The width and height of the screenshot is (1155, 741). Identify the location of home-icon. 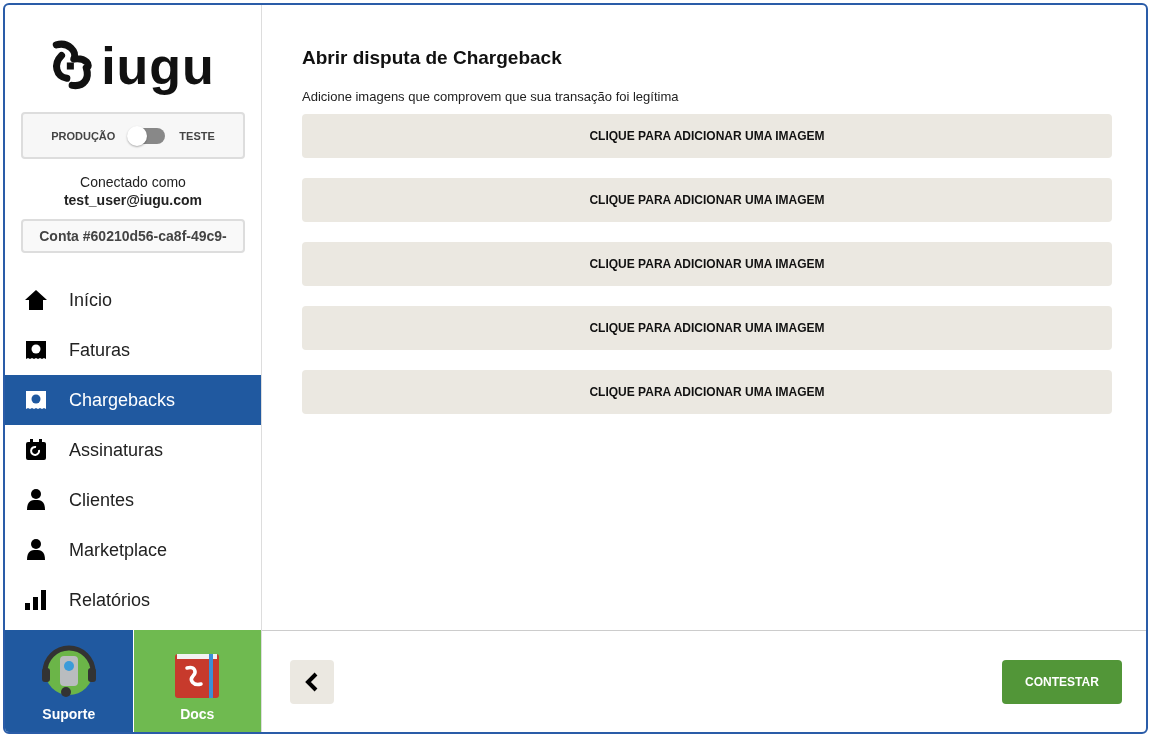
(36, 300).